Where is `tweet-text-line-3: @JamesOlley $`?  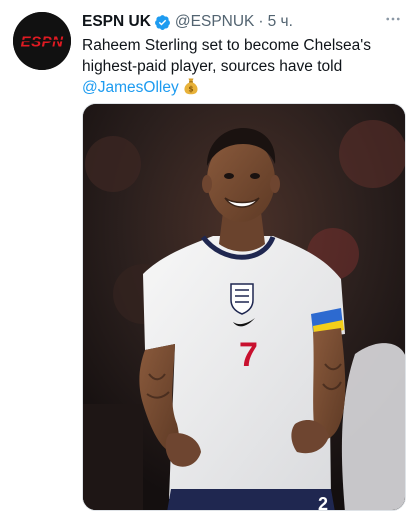 tweet-text-line-3: @JamesOlley $ is located at coordinates (242, 87).